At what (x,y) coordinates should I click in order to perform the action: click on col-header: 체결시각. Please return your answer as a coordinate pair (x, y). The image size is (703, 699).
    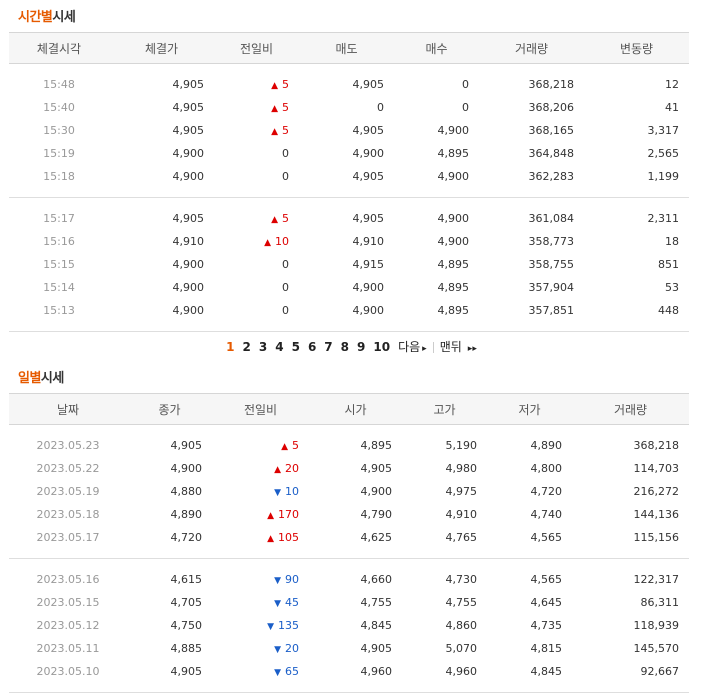
    Looking at the image, I should click on (59, 48).